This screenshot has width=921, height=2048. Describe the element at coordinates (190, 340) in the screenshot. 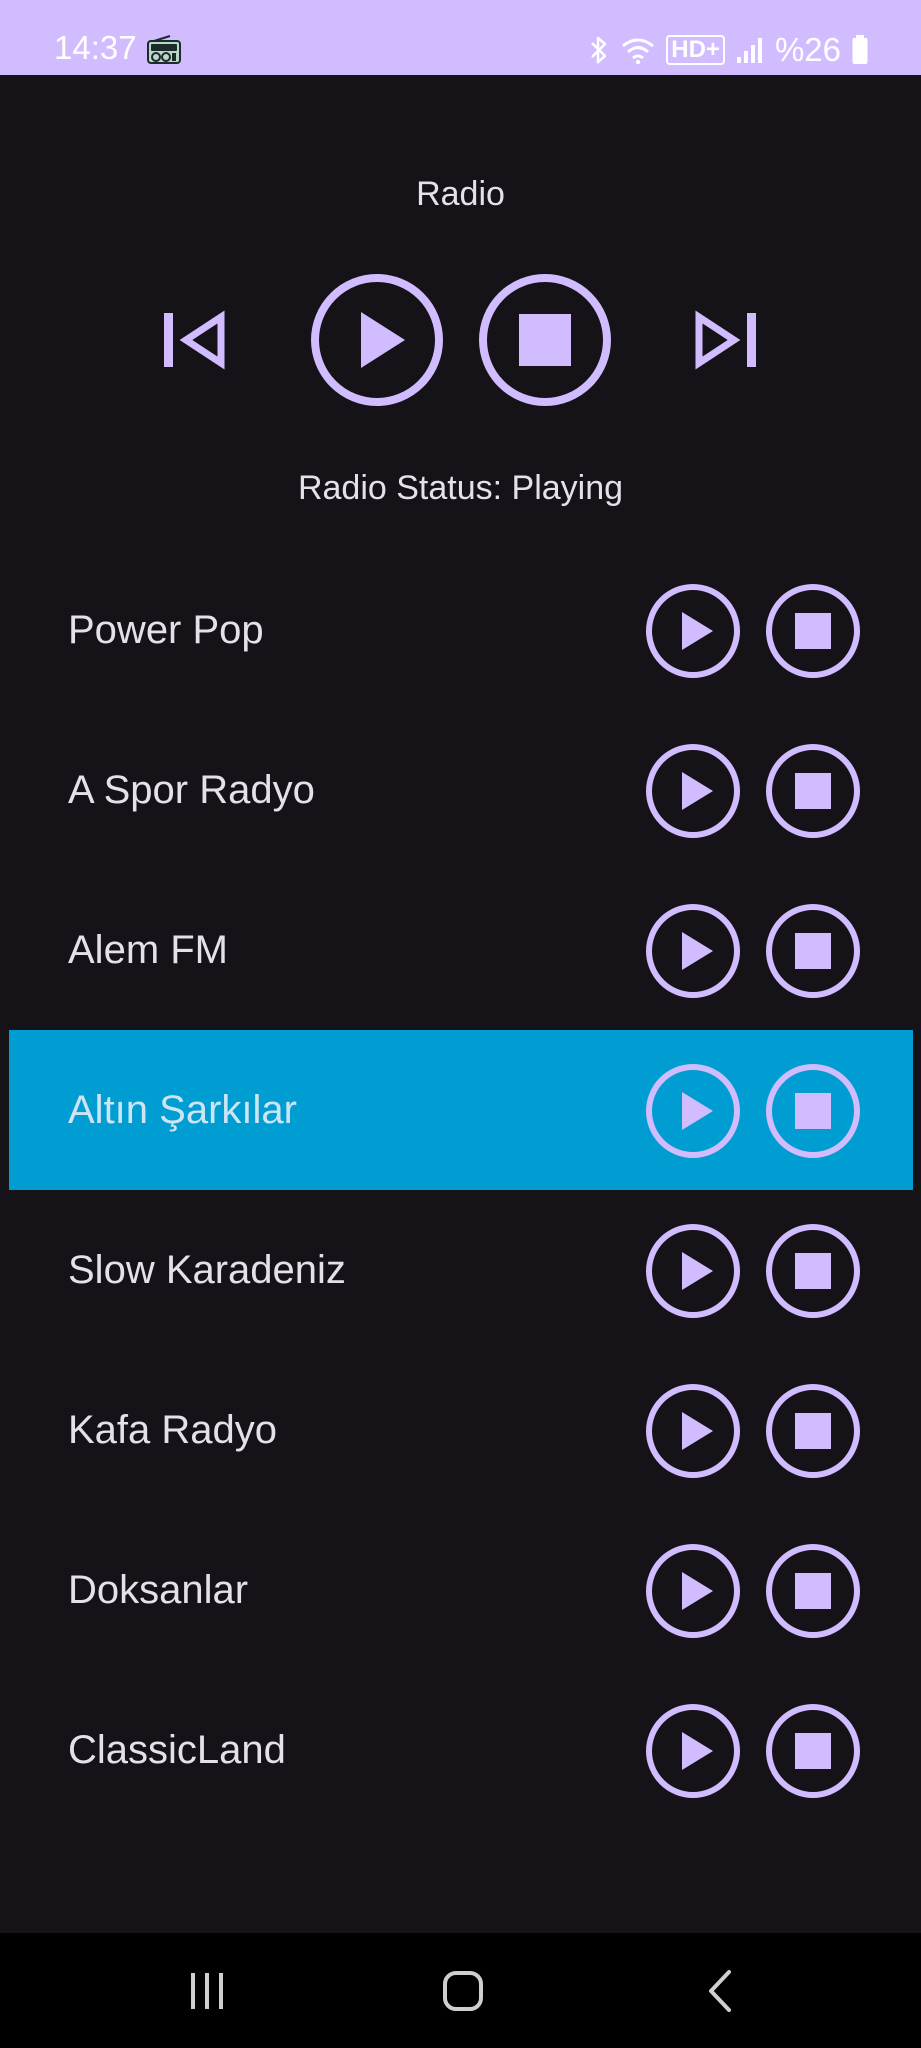

I see `previous-icon` at that location.